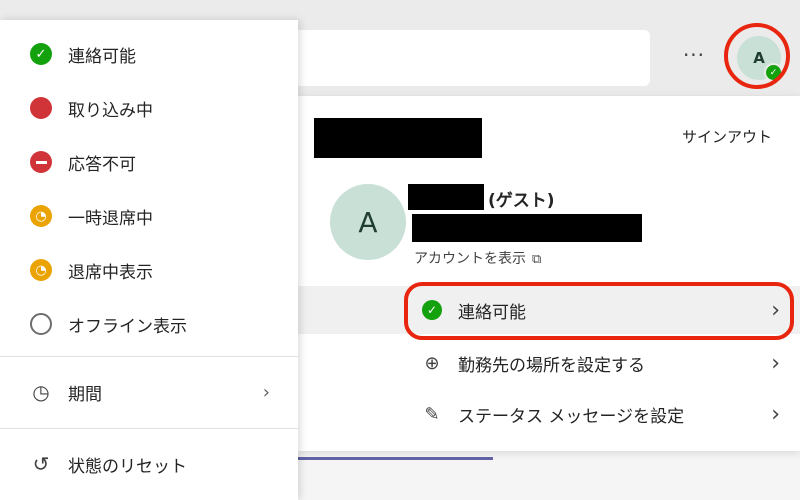  I want to click on status-item-appear-away: ◔ 退席中表示, so click(149, 270).